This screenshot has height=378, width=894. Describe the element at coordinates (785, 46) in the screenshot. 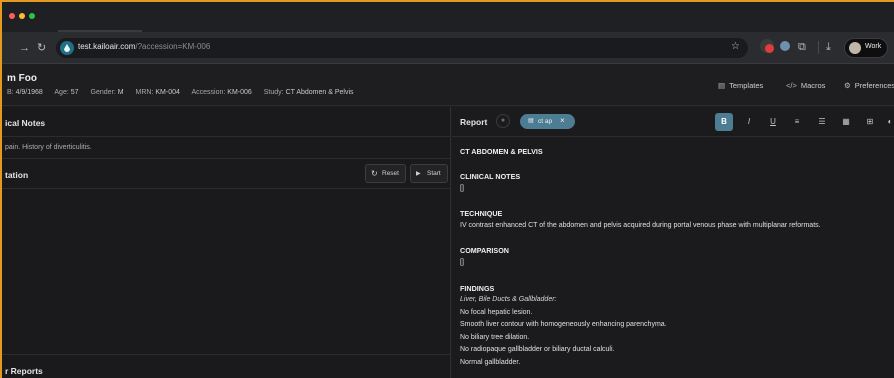

I see `extension-info-icon` at that location.